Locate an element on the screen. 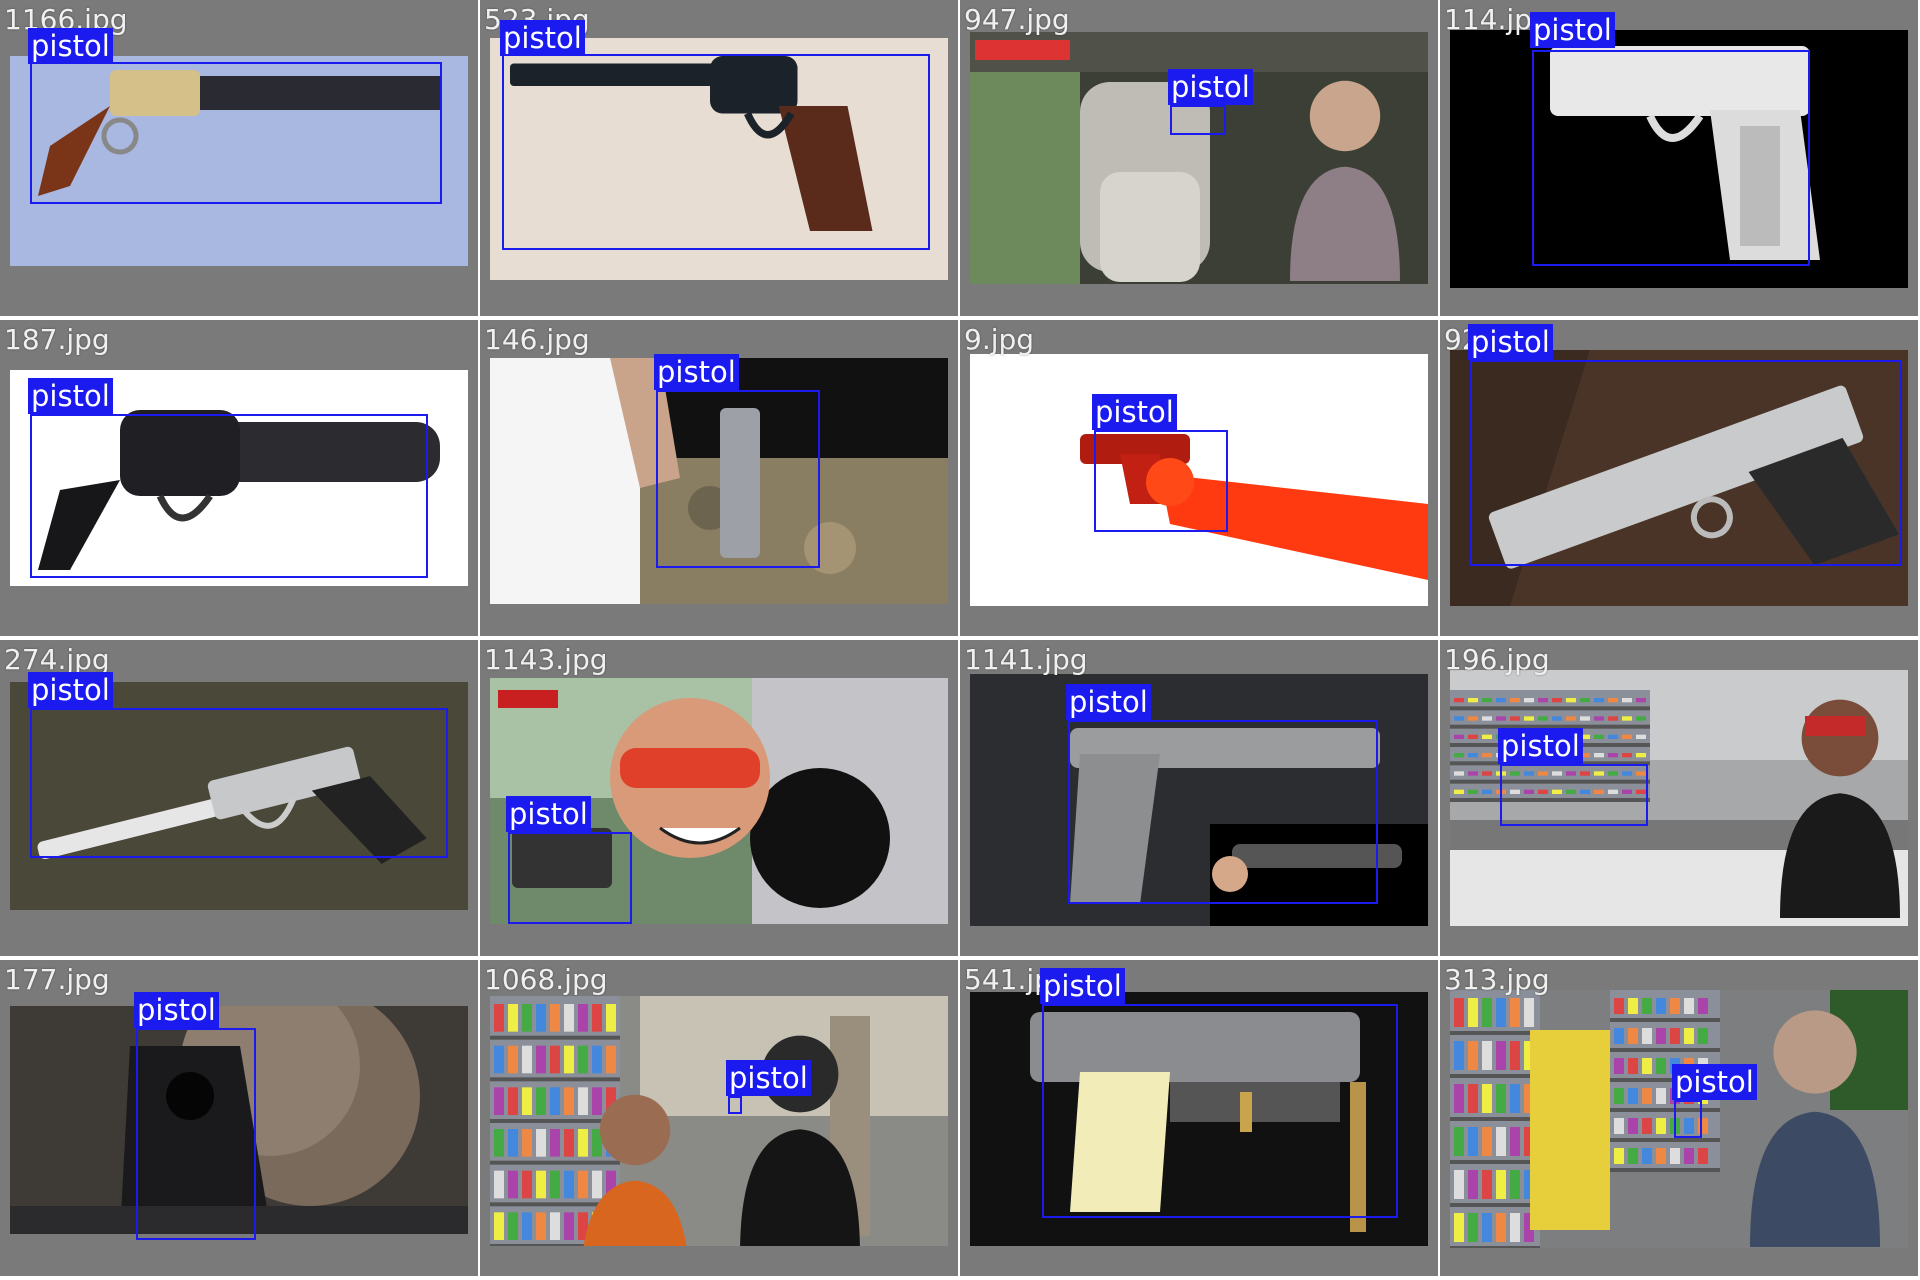 Image resolution: width=1920 pixels, height=1280 pixels. filename-label: 196.jpg is located at coordinates (1497, 659).